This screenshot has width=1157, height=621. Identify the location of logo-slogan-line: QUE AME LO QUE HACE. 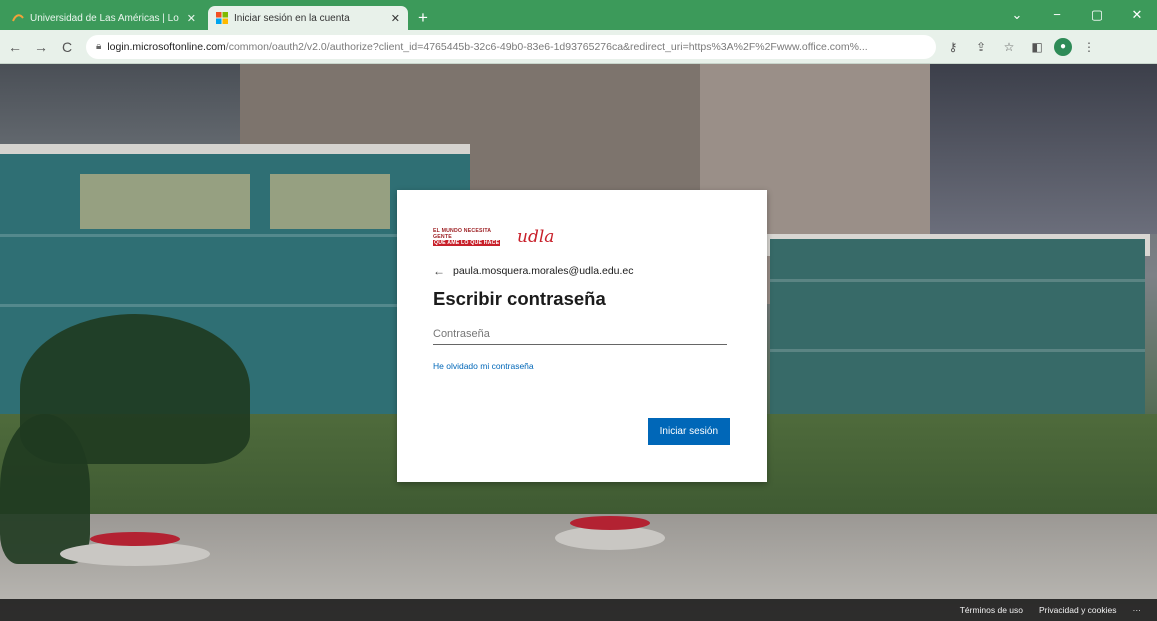
(467, 243).